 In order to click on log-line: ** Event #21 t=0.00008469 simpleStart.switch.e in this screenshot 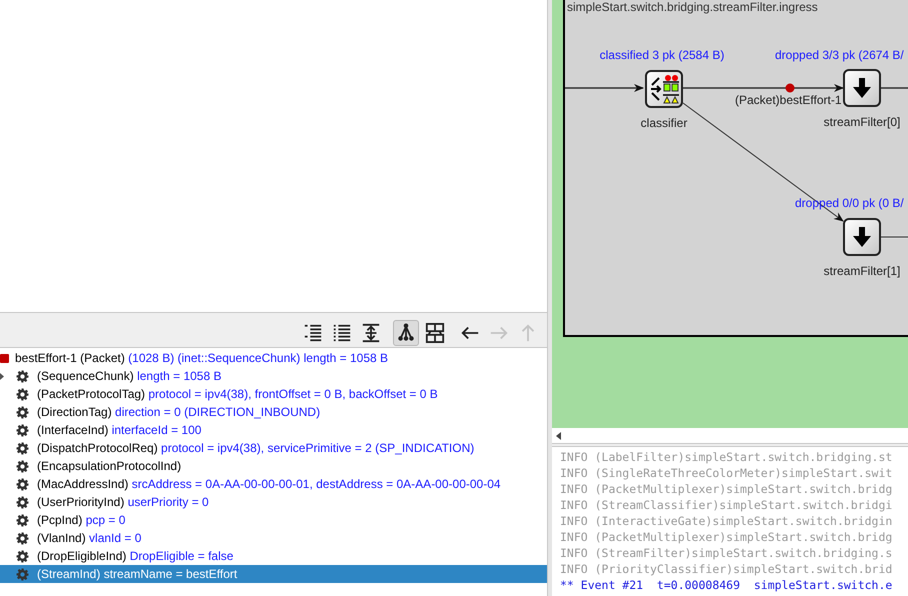, I will do `click(727, 585)`.